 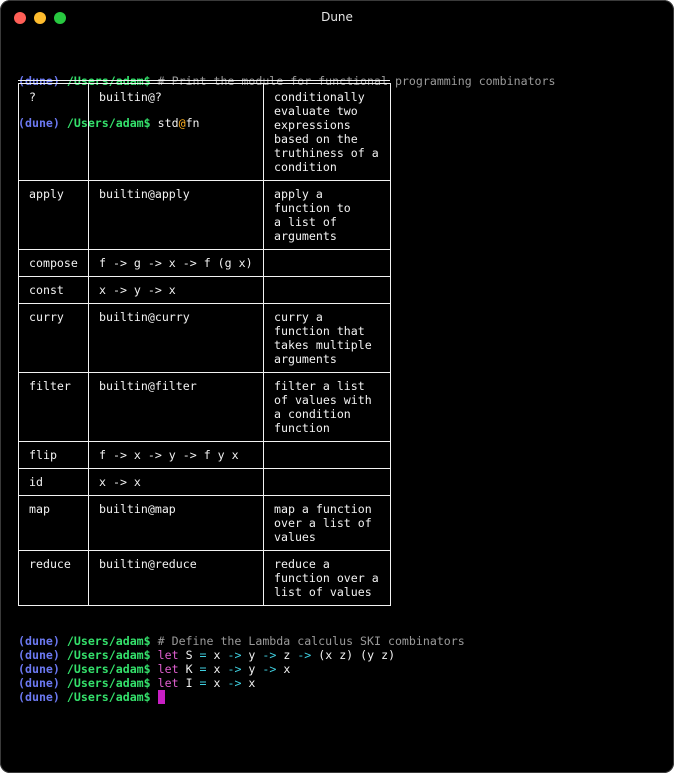 I want to click on module-entry-value: builtin@filter, so click(x=176, y=407).